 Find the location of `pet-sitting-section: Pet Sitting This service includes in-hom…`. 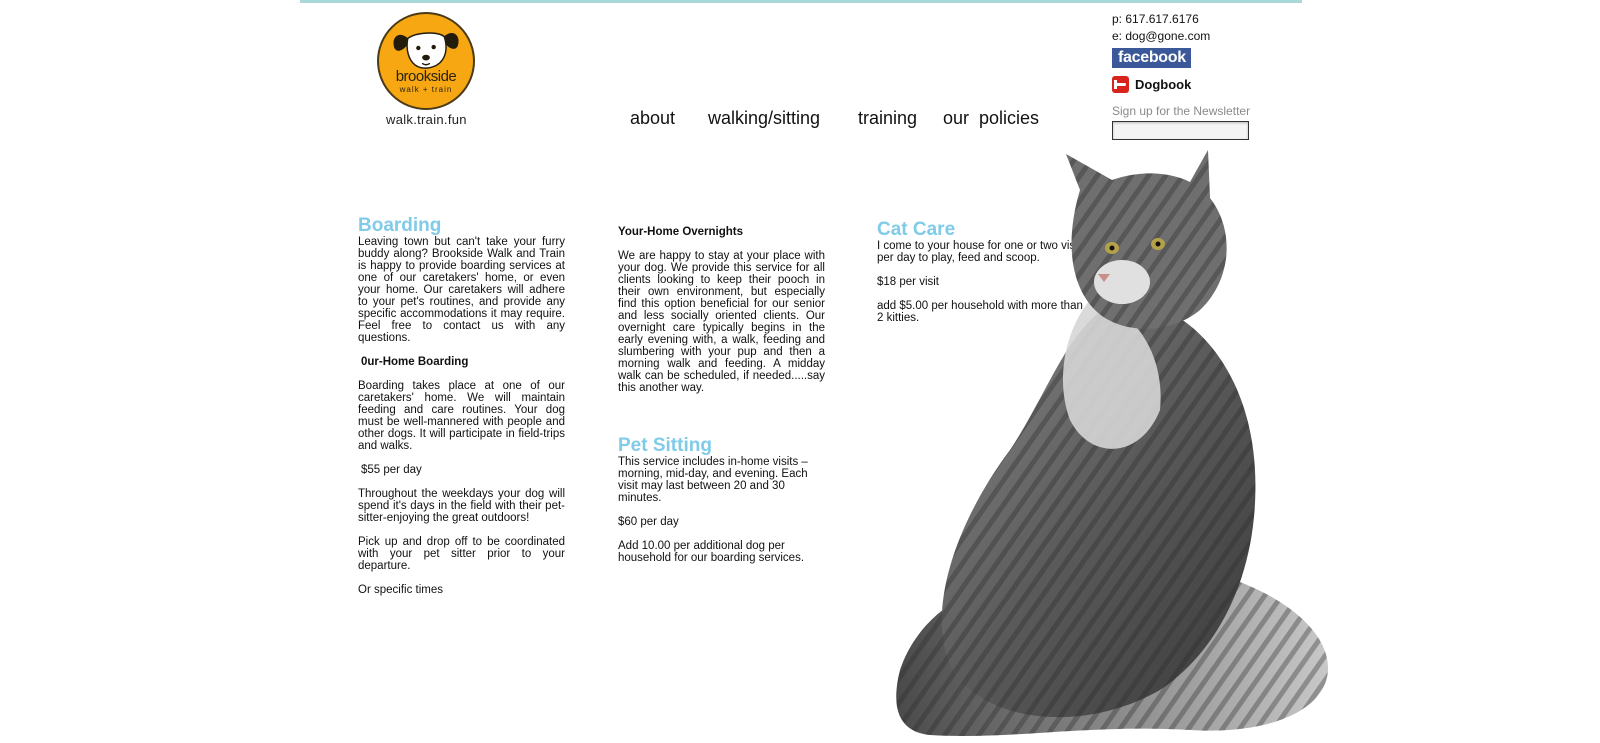

pet-sitting-section: Pet Sitting This service includes in-hom… is located at coordinates (721, 506).